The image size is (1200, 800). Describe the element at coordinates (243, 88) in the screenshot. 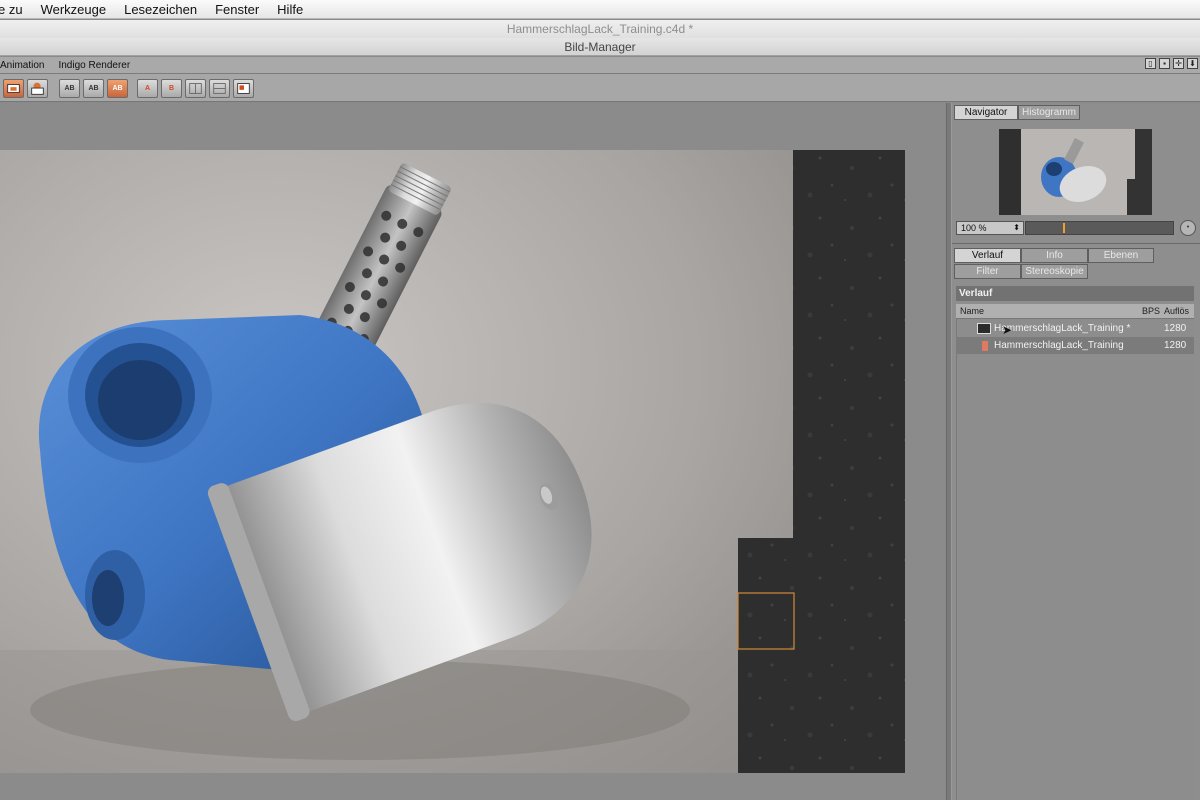

I see `image-info-icon` at that location.